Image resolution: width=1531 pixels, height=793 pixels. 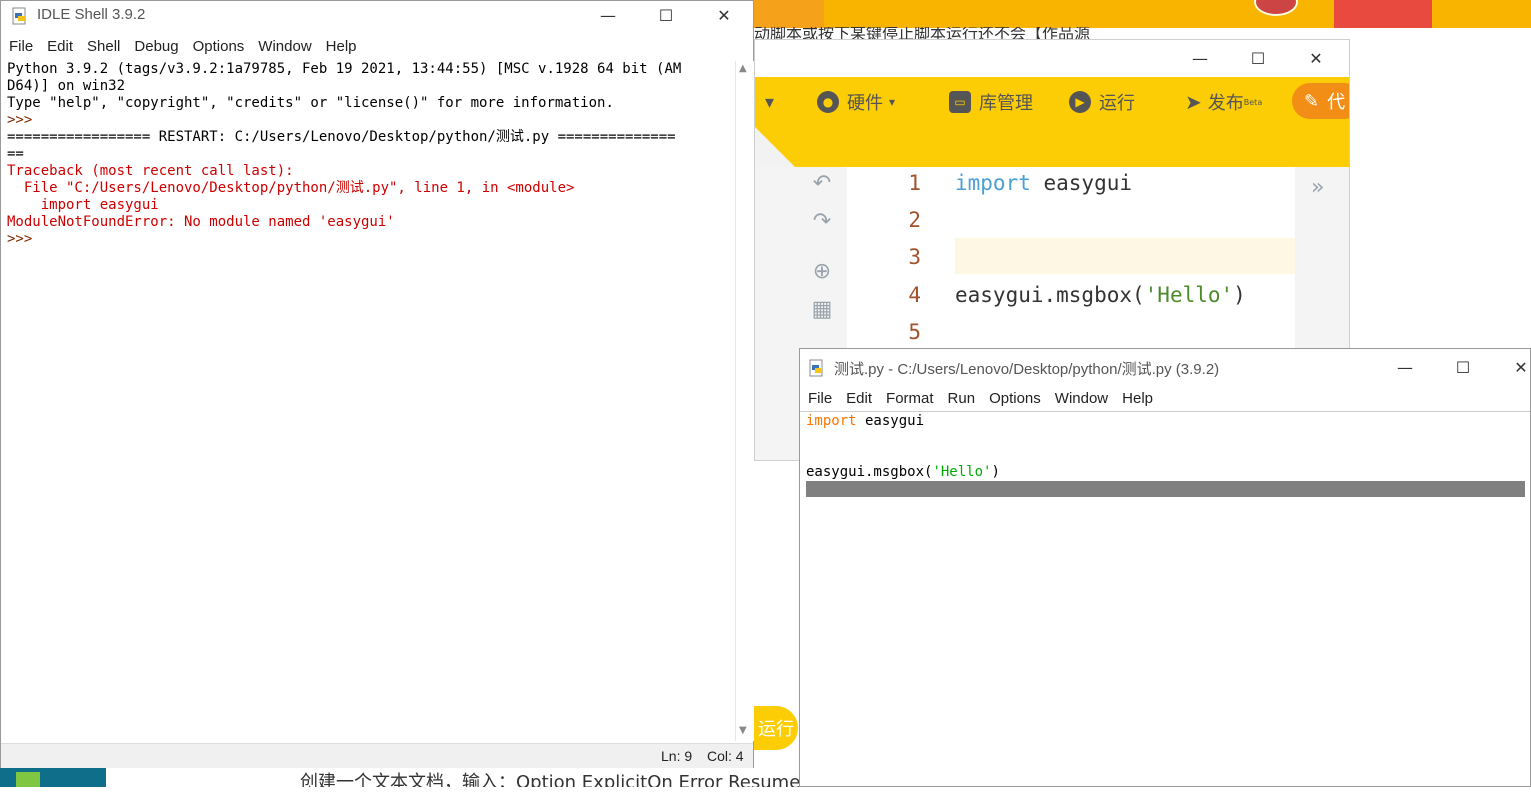 What do you see at coordinates (776, 728) in the screenshot?
I see `mixly-run-pill-button: 运行` at bounding box center [776, 728].